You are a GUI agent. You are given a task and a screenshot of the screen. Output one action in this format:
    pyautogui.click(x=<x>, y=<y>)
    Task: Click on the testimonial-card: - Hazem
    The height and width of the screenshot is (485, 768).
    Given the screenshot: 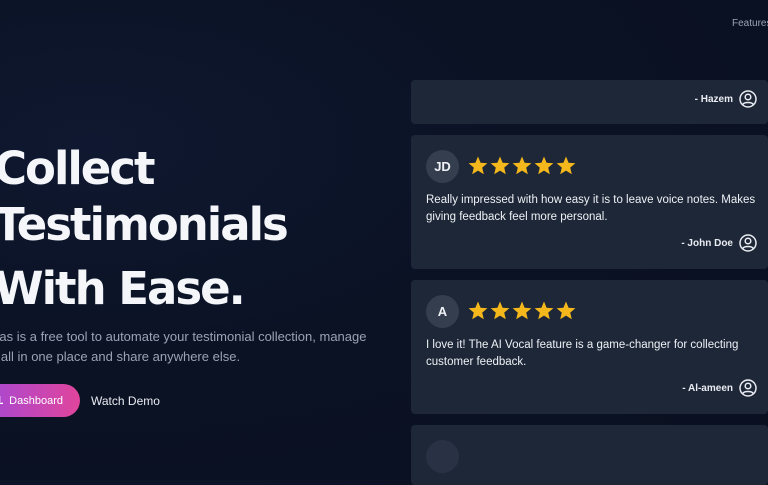 What is the action you would take?
    pyautogui.click(x=589, y=102)
    